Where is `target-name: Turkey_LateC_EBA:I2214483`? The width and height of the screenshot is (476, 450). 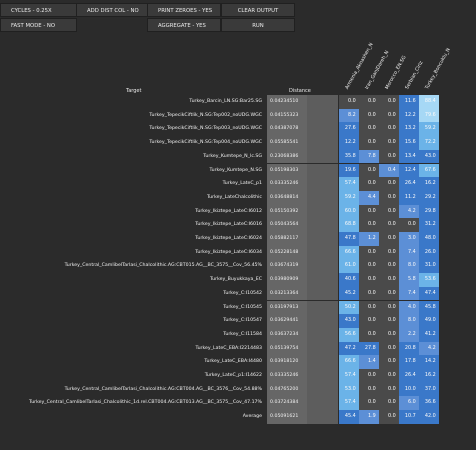 target-name: Turkey_LateC_EBA:I2214483 is located at coordinates (228, 348).